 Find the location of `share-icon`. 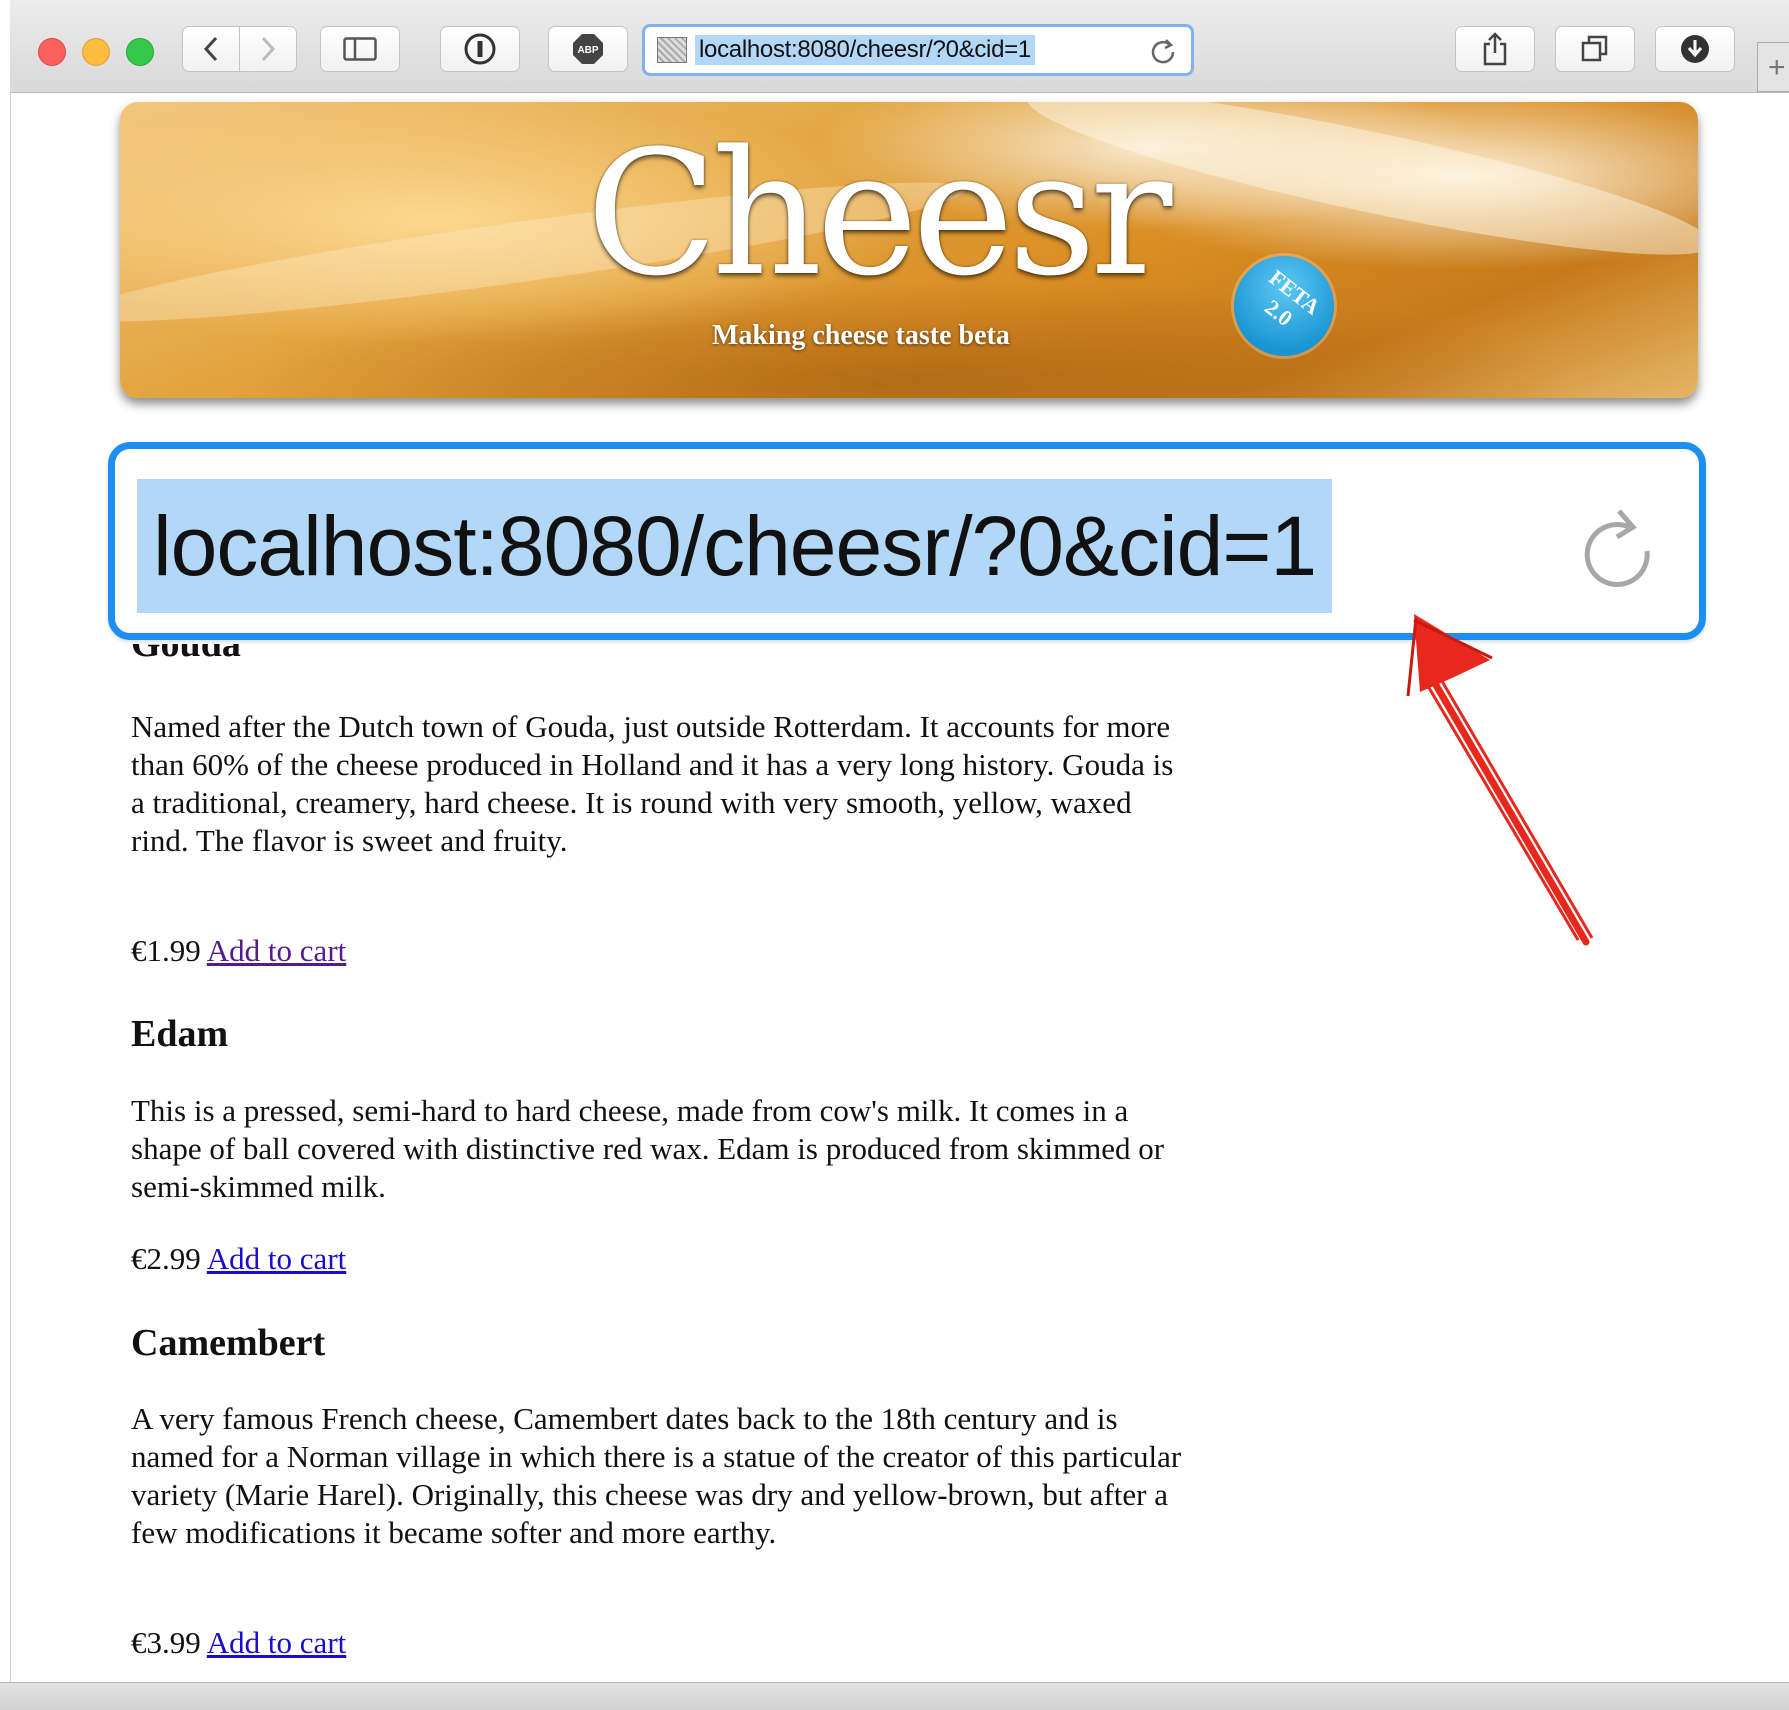

share-icon is located at coordinates (1495, 49).